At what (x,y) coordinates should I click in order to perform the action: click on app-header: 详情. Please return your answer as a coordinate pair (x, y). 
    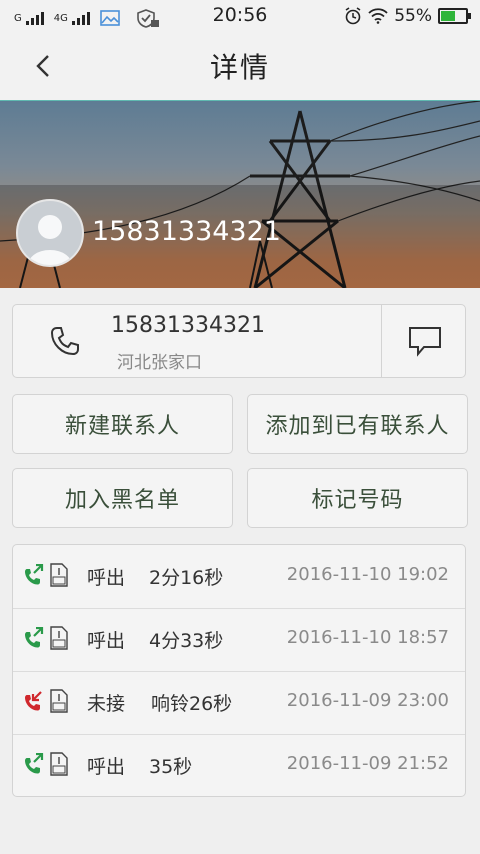
    Looking at the image, I should click on (240, 67).